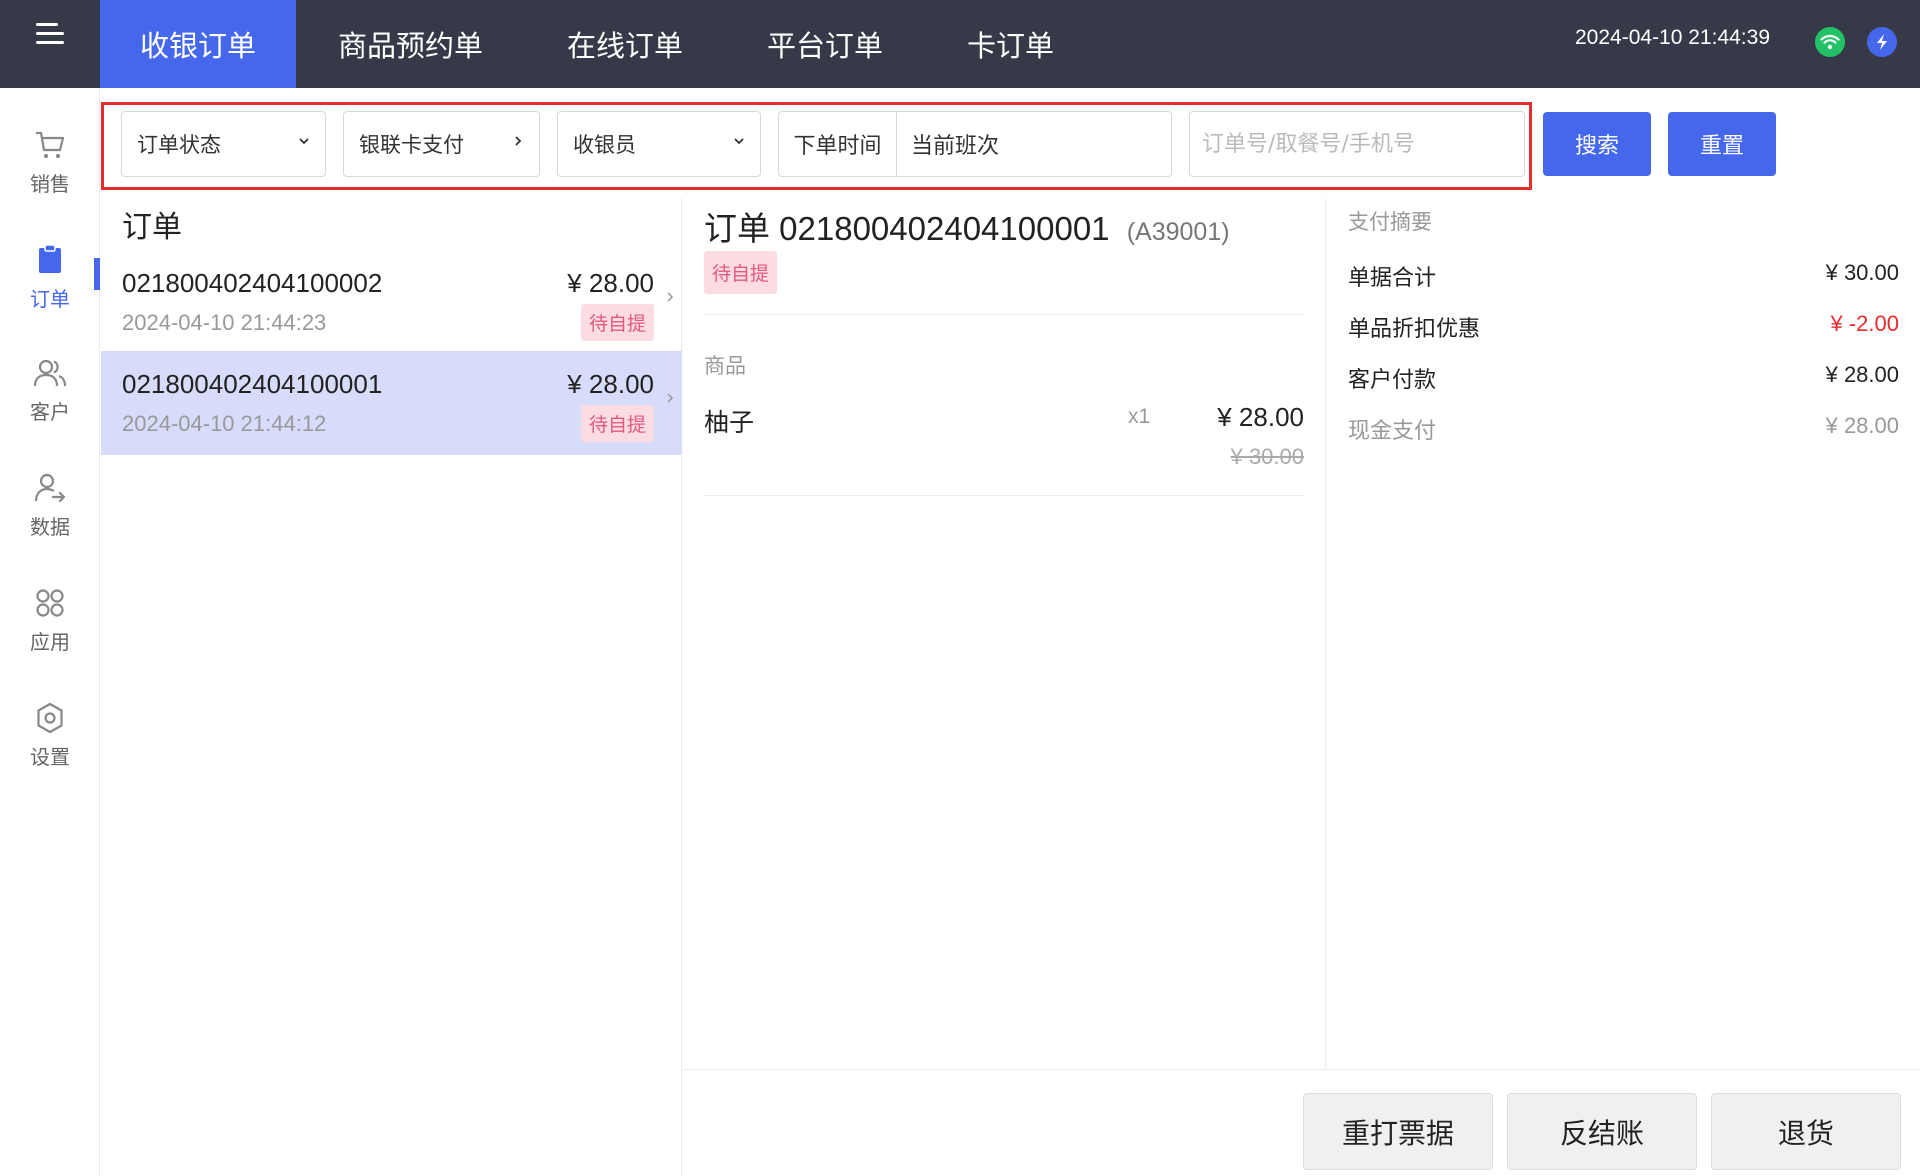 Image resolution: width=1920 pixels, height=1176 pixels. I want to click on tab-online-orders: 在线订单, so click(625, 44).